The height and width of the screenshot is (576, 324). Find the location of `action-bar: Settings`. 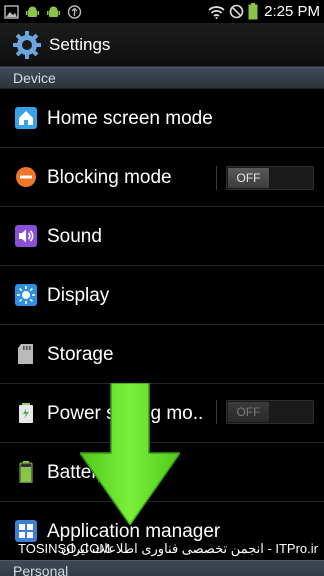

action-bar: Settings is located at coordinates (162, 45).